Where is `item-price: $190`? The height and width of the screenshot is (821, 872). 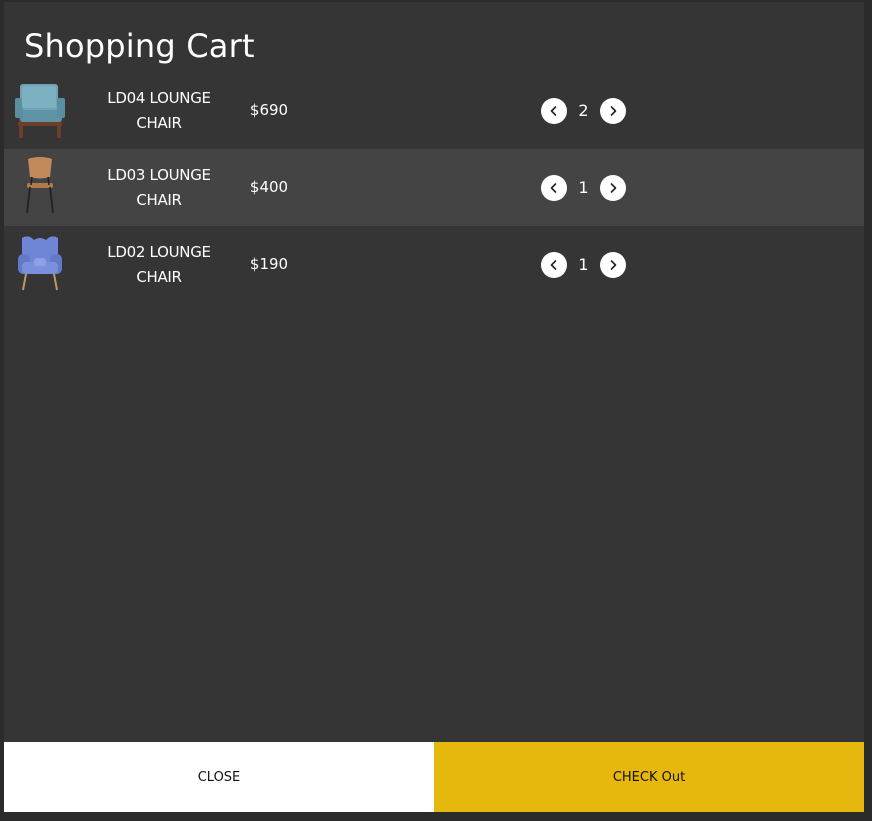 item-price: $190 is located at coordinates (269, 264).